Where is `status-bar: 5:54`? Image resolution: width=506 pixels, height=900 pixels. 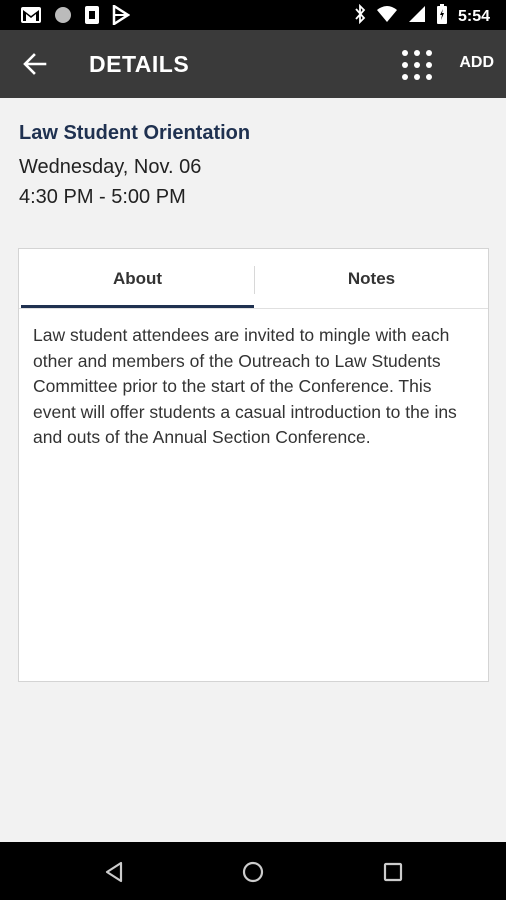 status-bar: 5:54 is located at coordinates (253, 15).